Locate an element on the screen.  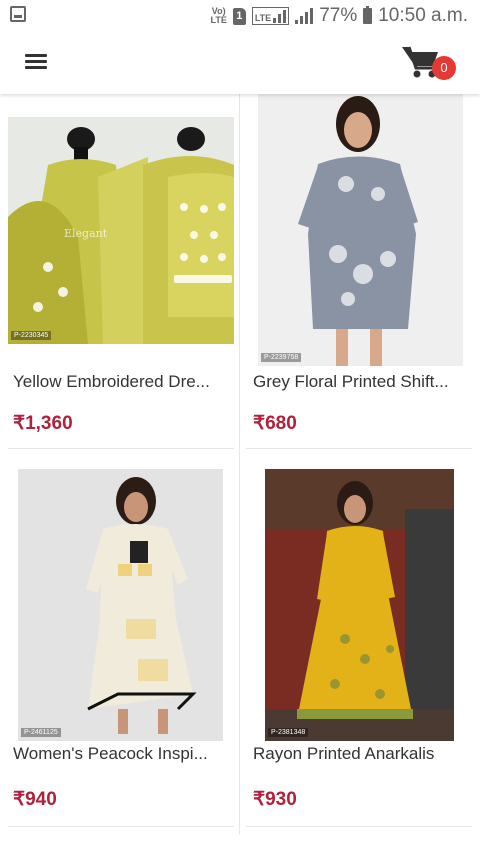
product-image: P-2381348 is located at coordinates (359, 605).